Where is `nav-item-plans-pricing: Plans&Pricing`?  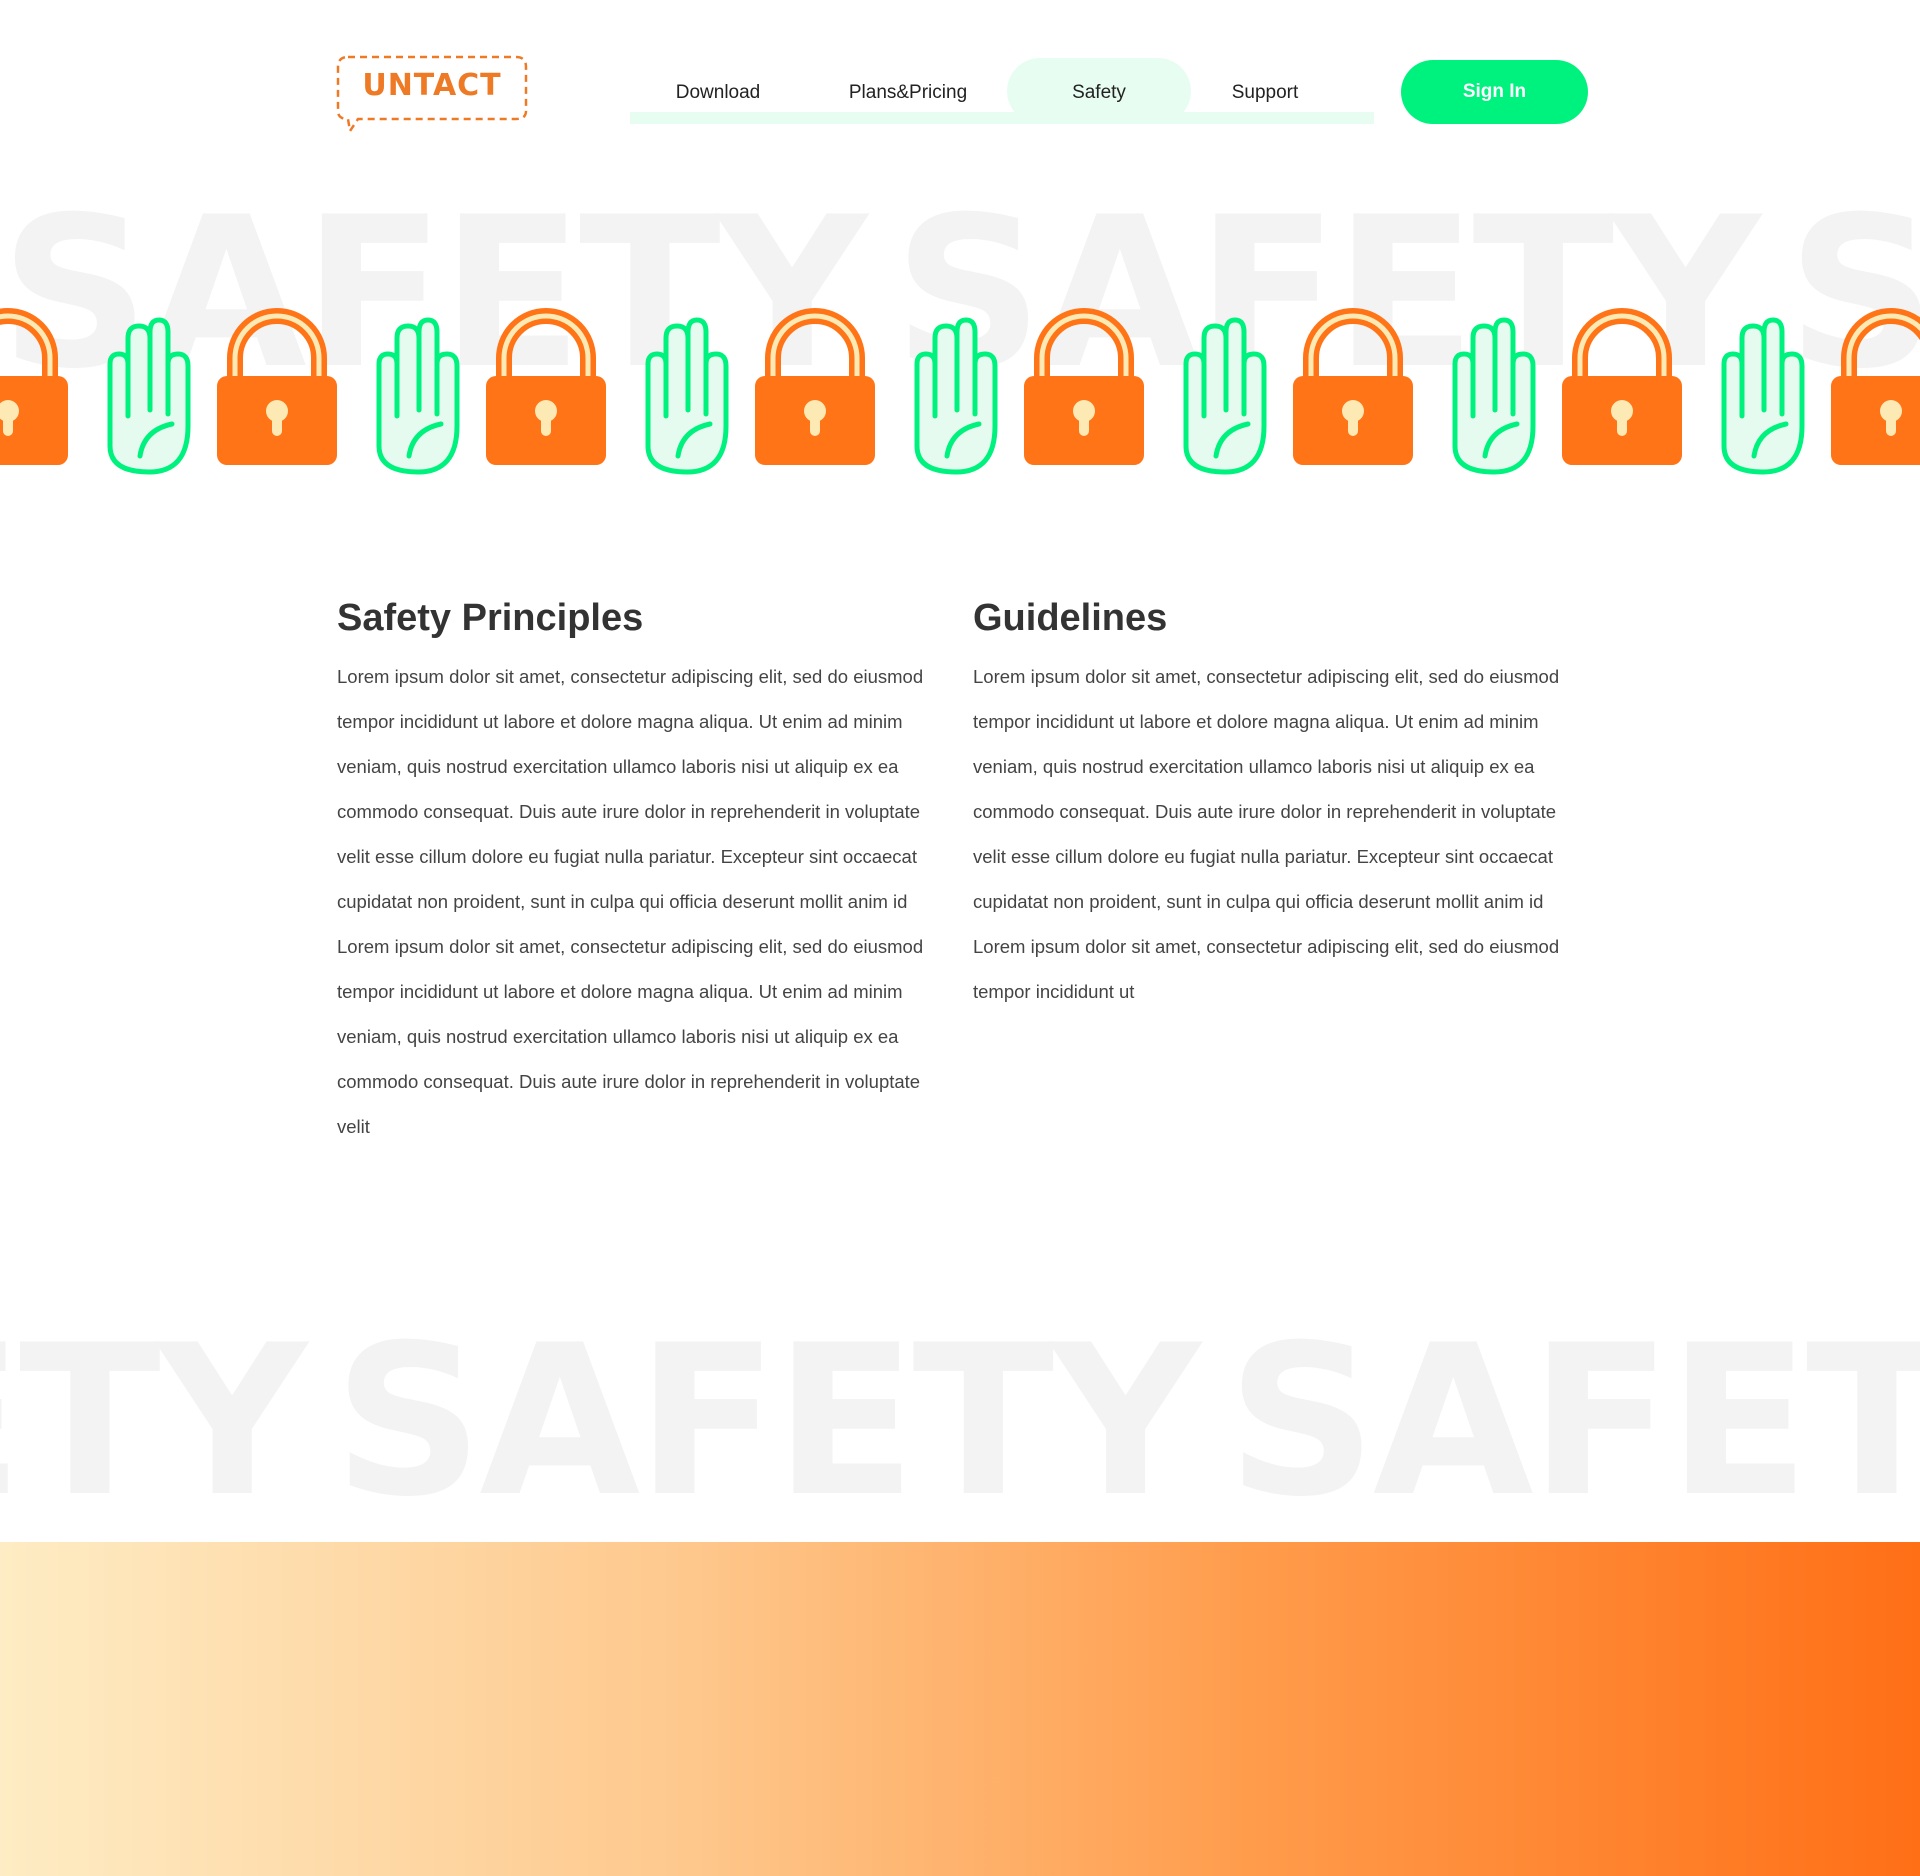
nav-item-plans-pricing: Plans&Pricing is located at coordinates (908, 93).